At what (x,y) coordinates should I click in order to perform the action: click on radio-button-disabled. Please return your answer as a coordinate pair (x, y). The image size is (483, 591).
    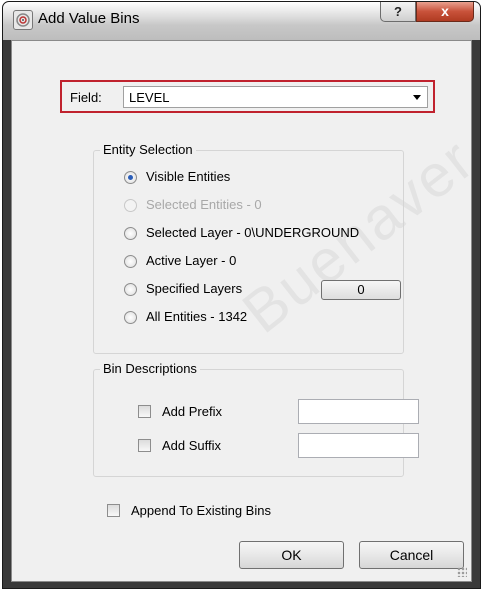
    Looking at the image, I should click on (130, 205).